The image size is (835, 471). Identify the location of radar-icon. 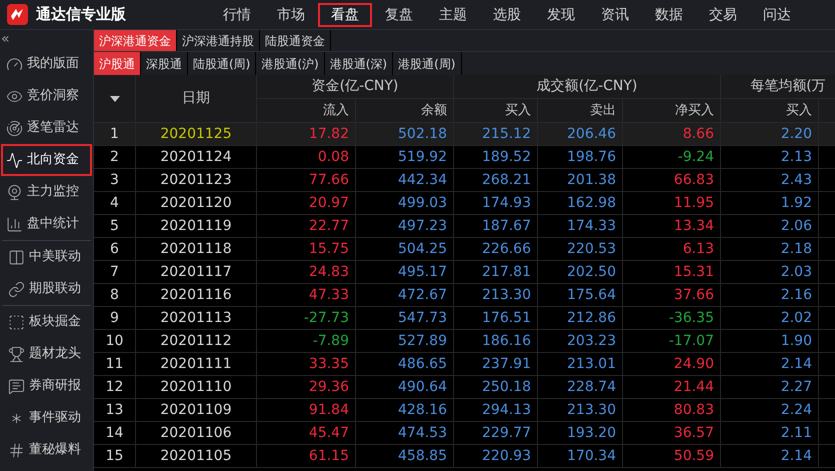
(14, 128).